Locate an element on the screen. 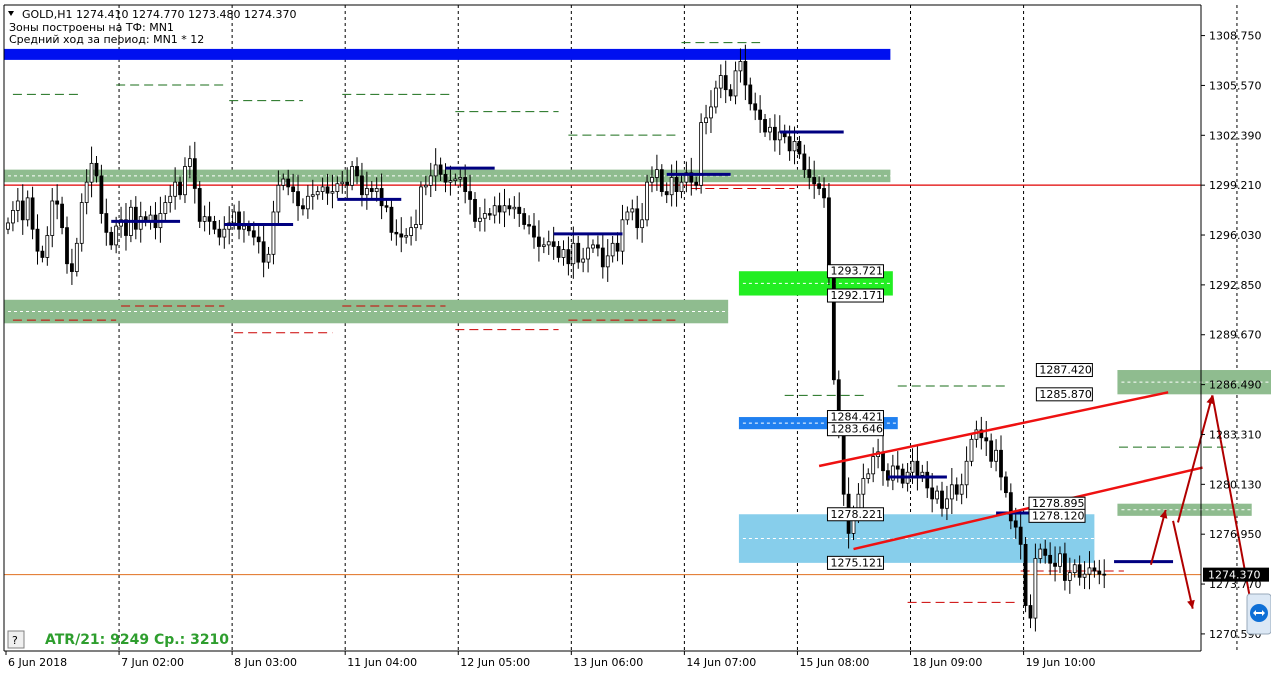  current-price-tag-text: 1274.370 is located at coordinates (1234, 575).